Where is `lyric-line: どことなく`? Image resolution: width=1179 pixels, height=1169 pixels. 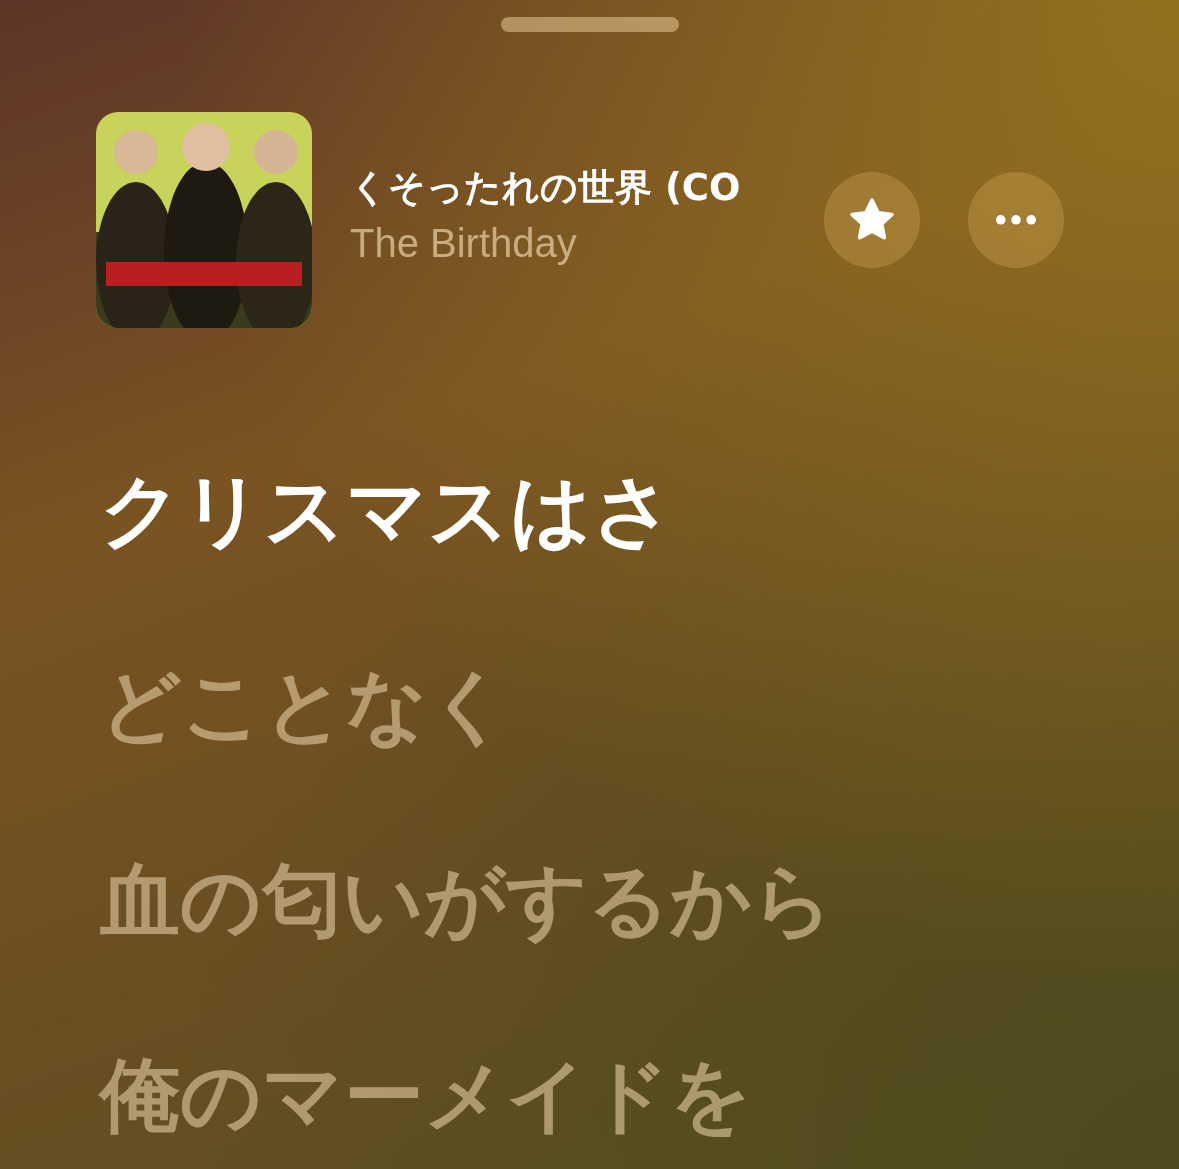 lyric-line: どことなく is located at coordinates (305, 705).